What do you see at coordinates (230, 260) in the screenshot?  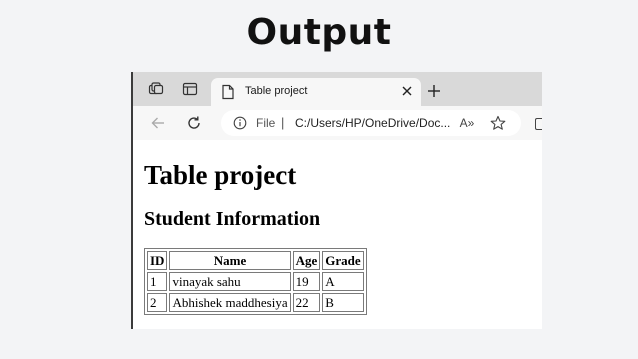 I see `table-header-cell: Name` at bounding box center [230, 260].